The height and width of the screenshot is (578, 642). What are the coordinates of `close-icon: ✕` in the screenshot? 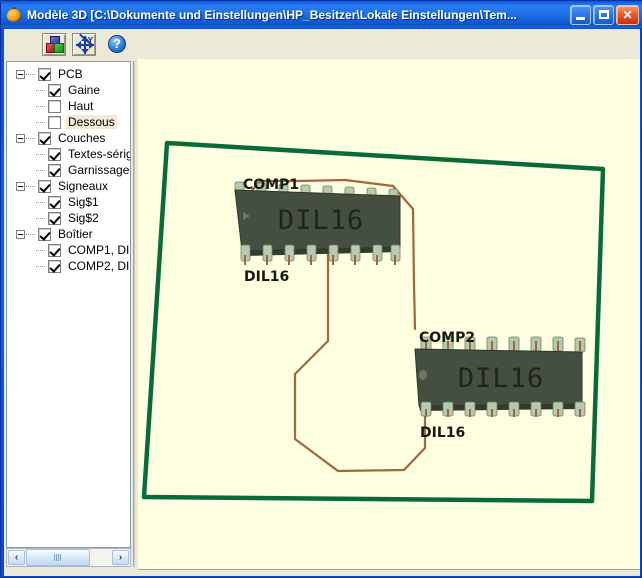 It's located at (627, 14).